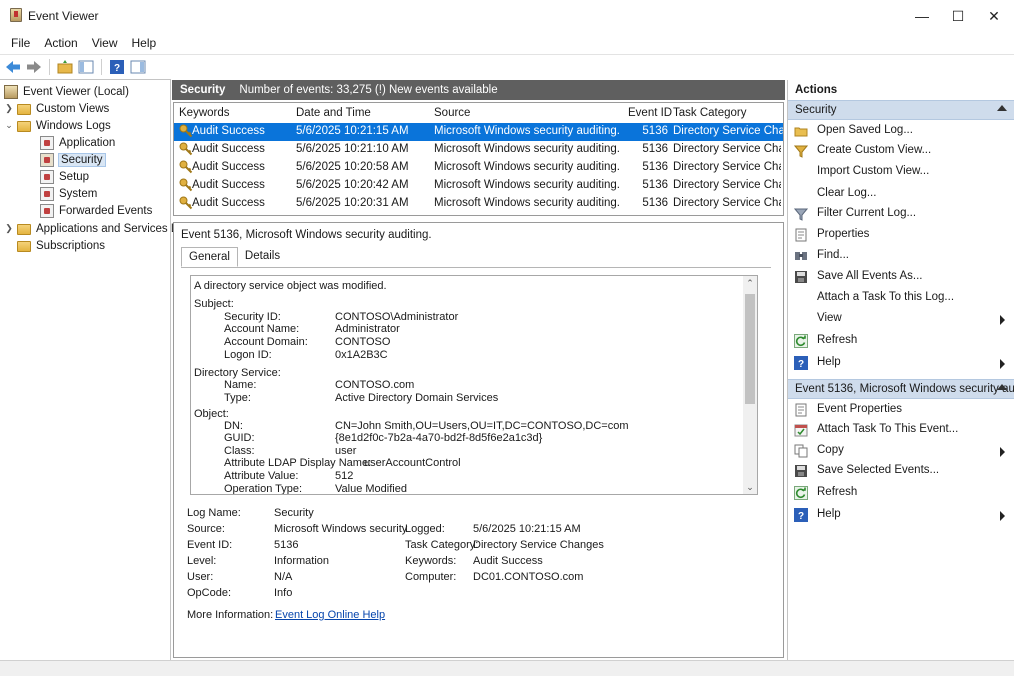 Image resolution: width=1014 pixels, height=676 pixels. What do you see at coordinates (9, 125) in the screenshot?
I see `chevron-down-icon: ⌄` at bounding box center [9, 125].